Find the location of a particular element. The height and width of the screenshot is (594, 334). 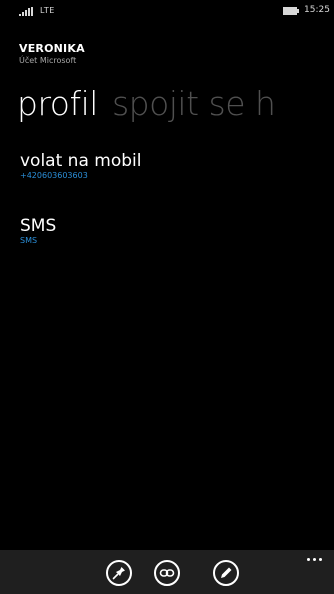

app-bar is located at coordinates (167, 572).